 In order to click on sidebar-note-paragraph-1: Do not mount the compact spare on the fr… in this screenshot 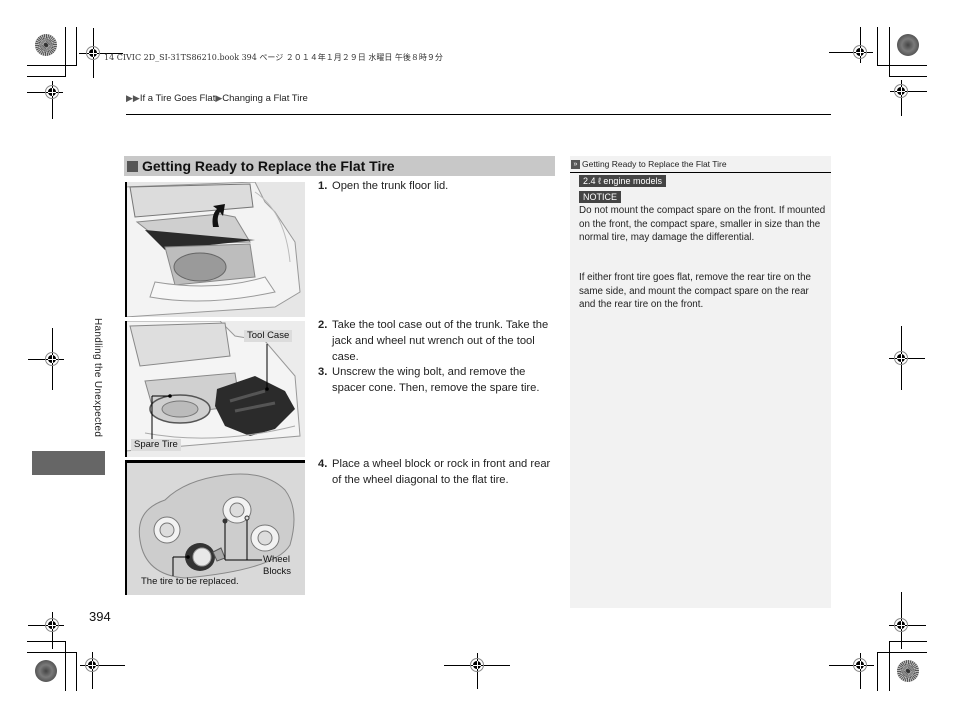, I will do `click(702, 224)`.